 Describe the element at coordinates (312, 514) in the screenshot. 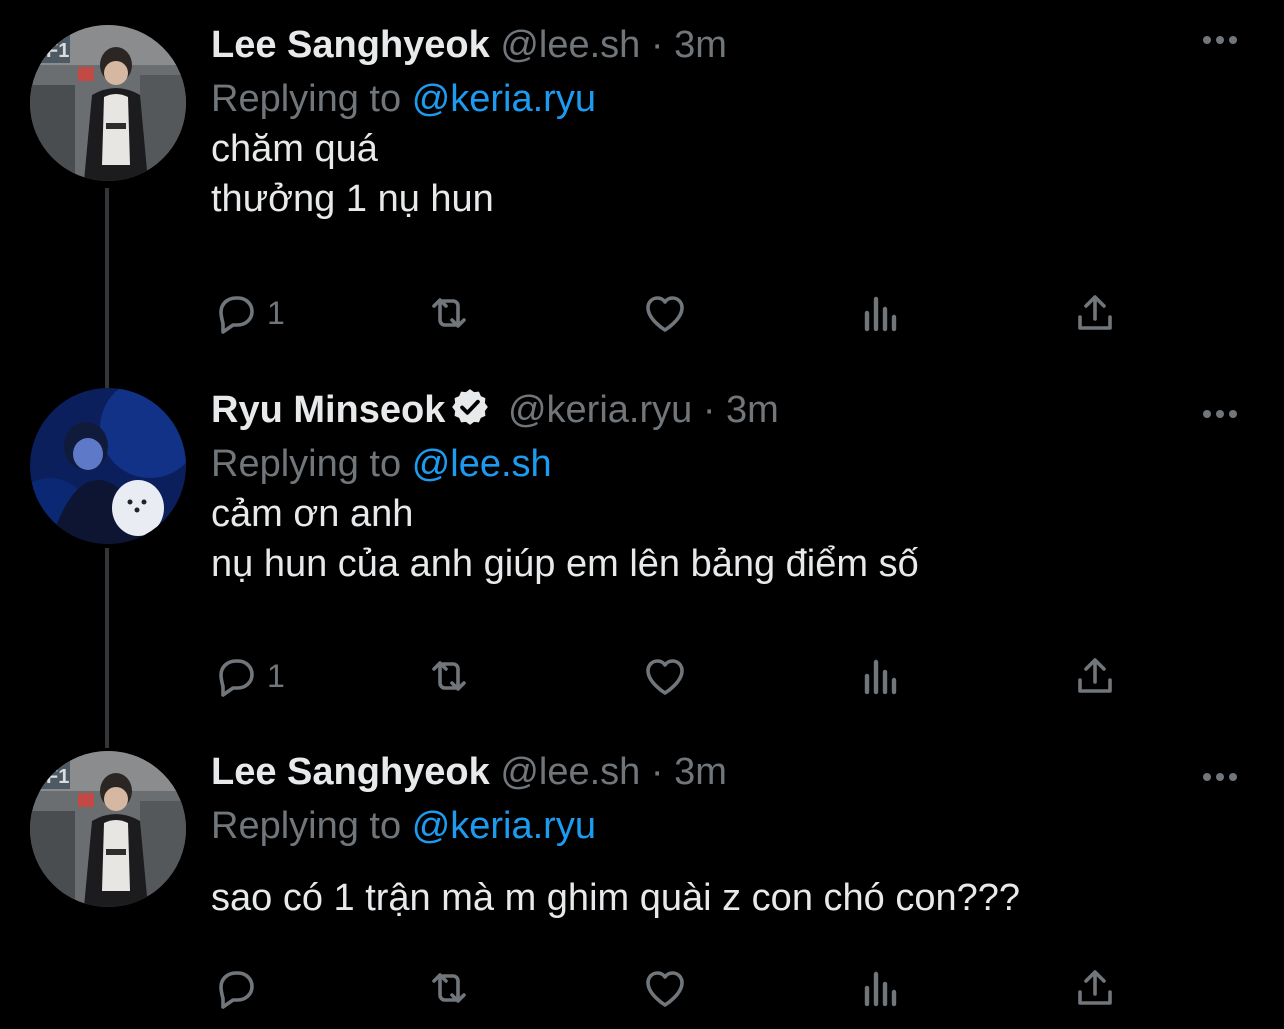

I see `tweet-text-line: cảm ơn anh` at that location.